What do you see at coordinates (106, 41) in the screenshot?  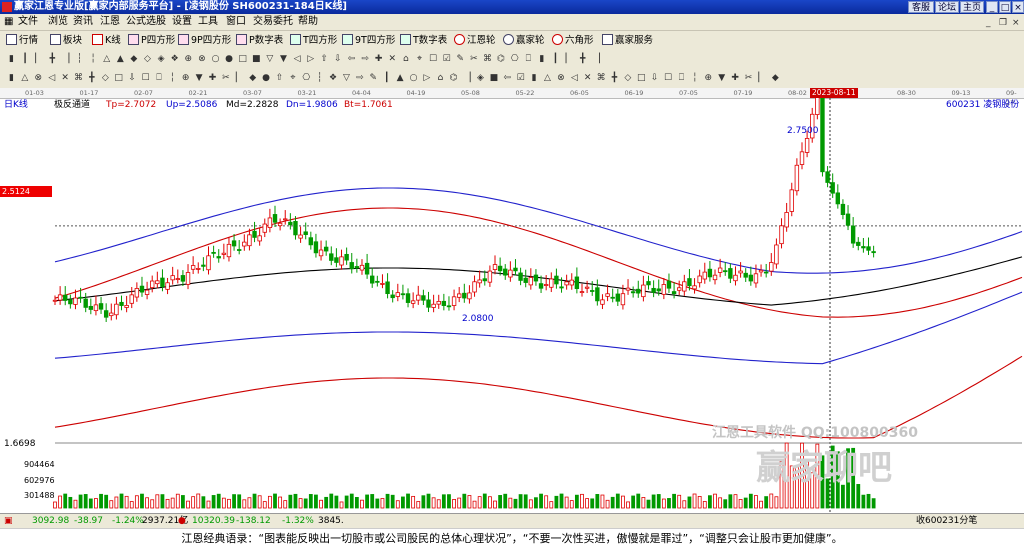 I see `tool-kline: K线` at bounding box center [106, 41].